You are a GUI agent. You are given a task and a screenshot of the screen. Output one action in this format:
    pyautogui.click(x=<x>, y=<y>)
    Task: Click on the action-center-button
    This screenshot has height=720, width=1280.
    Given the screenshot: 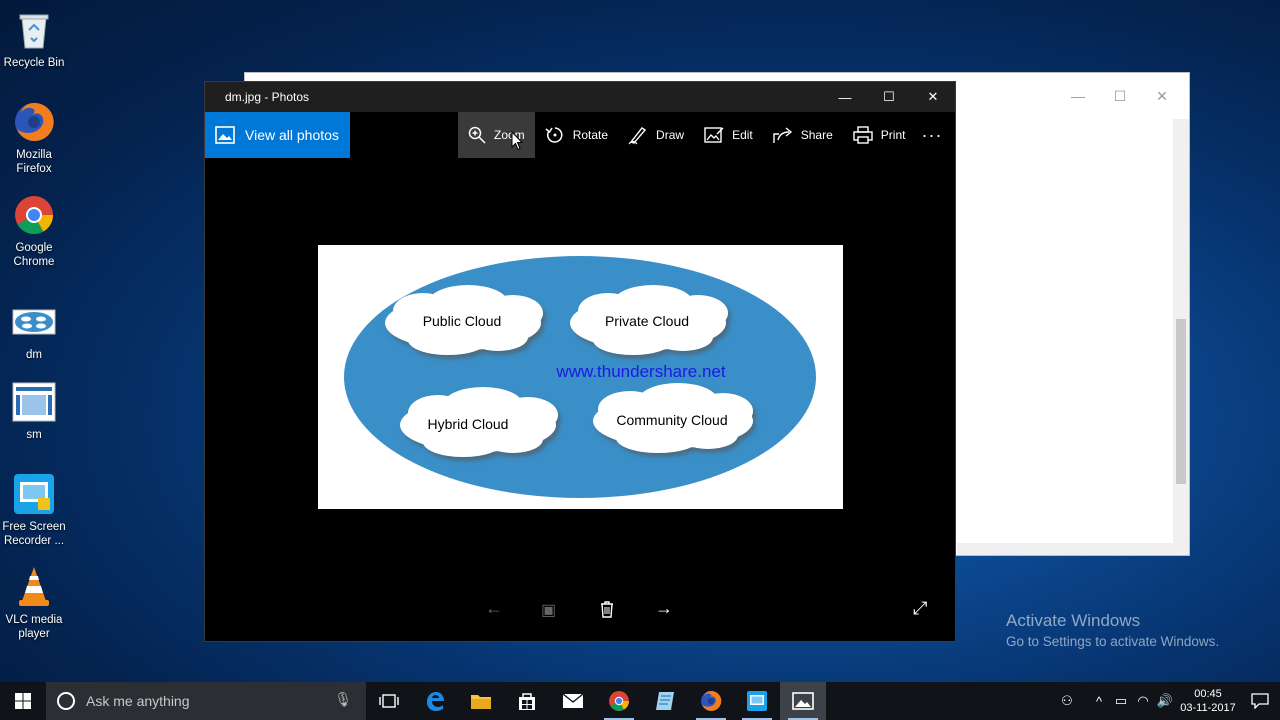 What is the action you would take?
    pyautogui.click(x=1260, y=701)
    